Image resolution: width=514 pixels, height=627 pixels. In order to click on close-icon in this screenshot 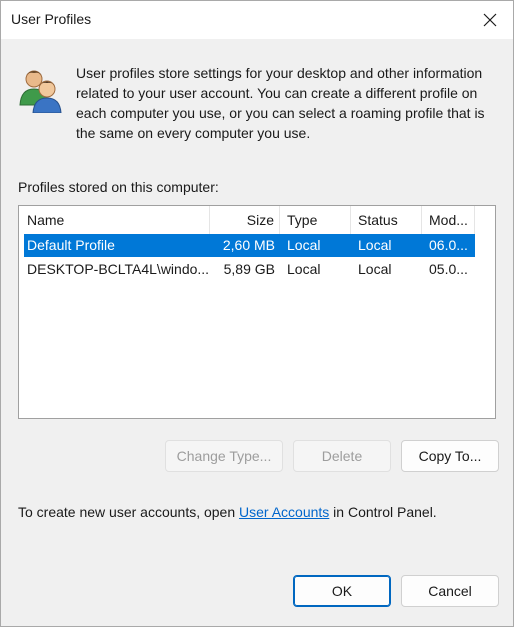, I will do `click(490, 20)`.